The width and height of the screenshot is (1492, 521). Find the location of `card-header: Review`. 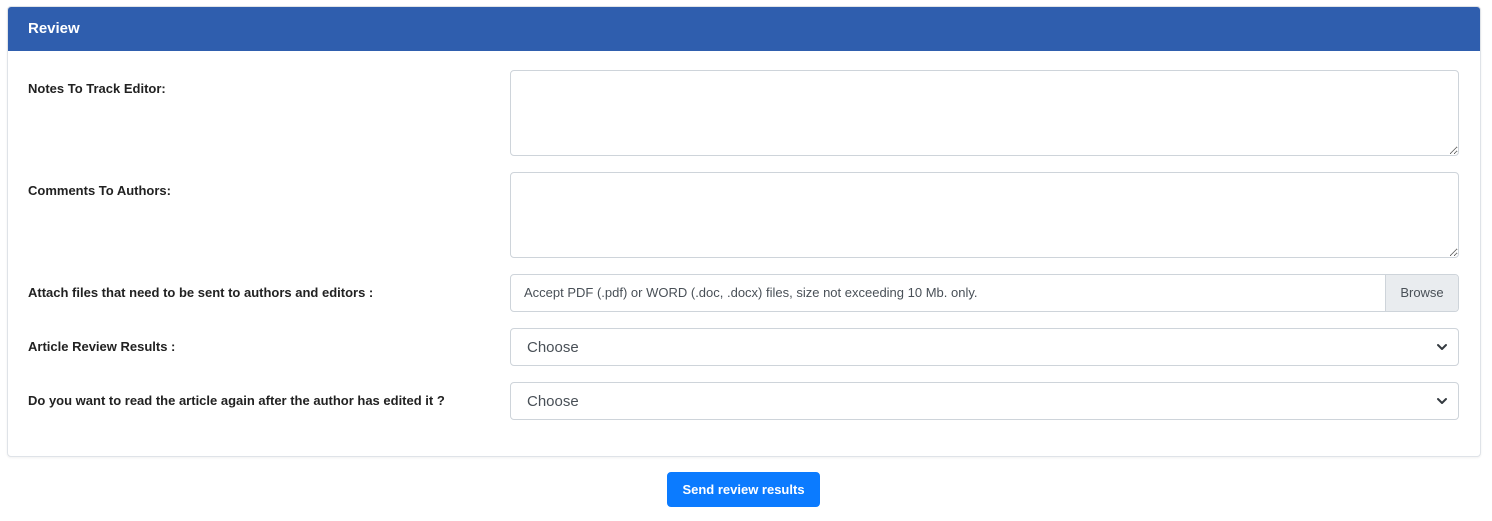

card-header: Review is located at coordinates (744, 29).